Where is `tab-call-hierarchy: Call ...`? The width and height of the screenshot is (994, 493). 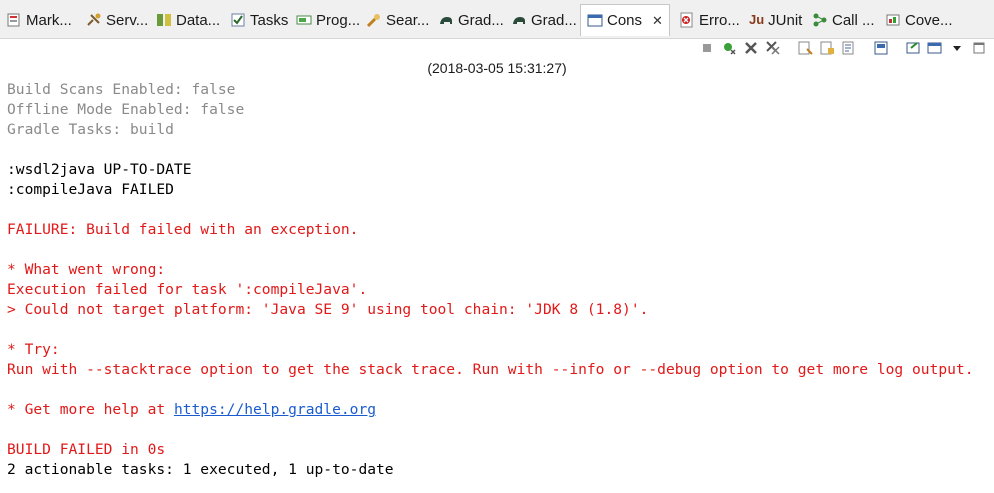 tab-call-hierarchy: Call ... is located at coordinates (843, 20).